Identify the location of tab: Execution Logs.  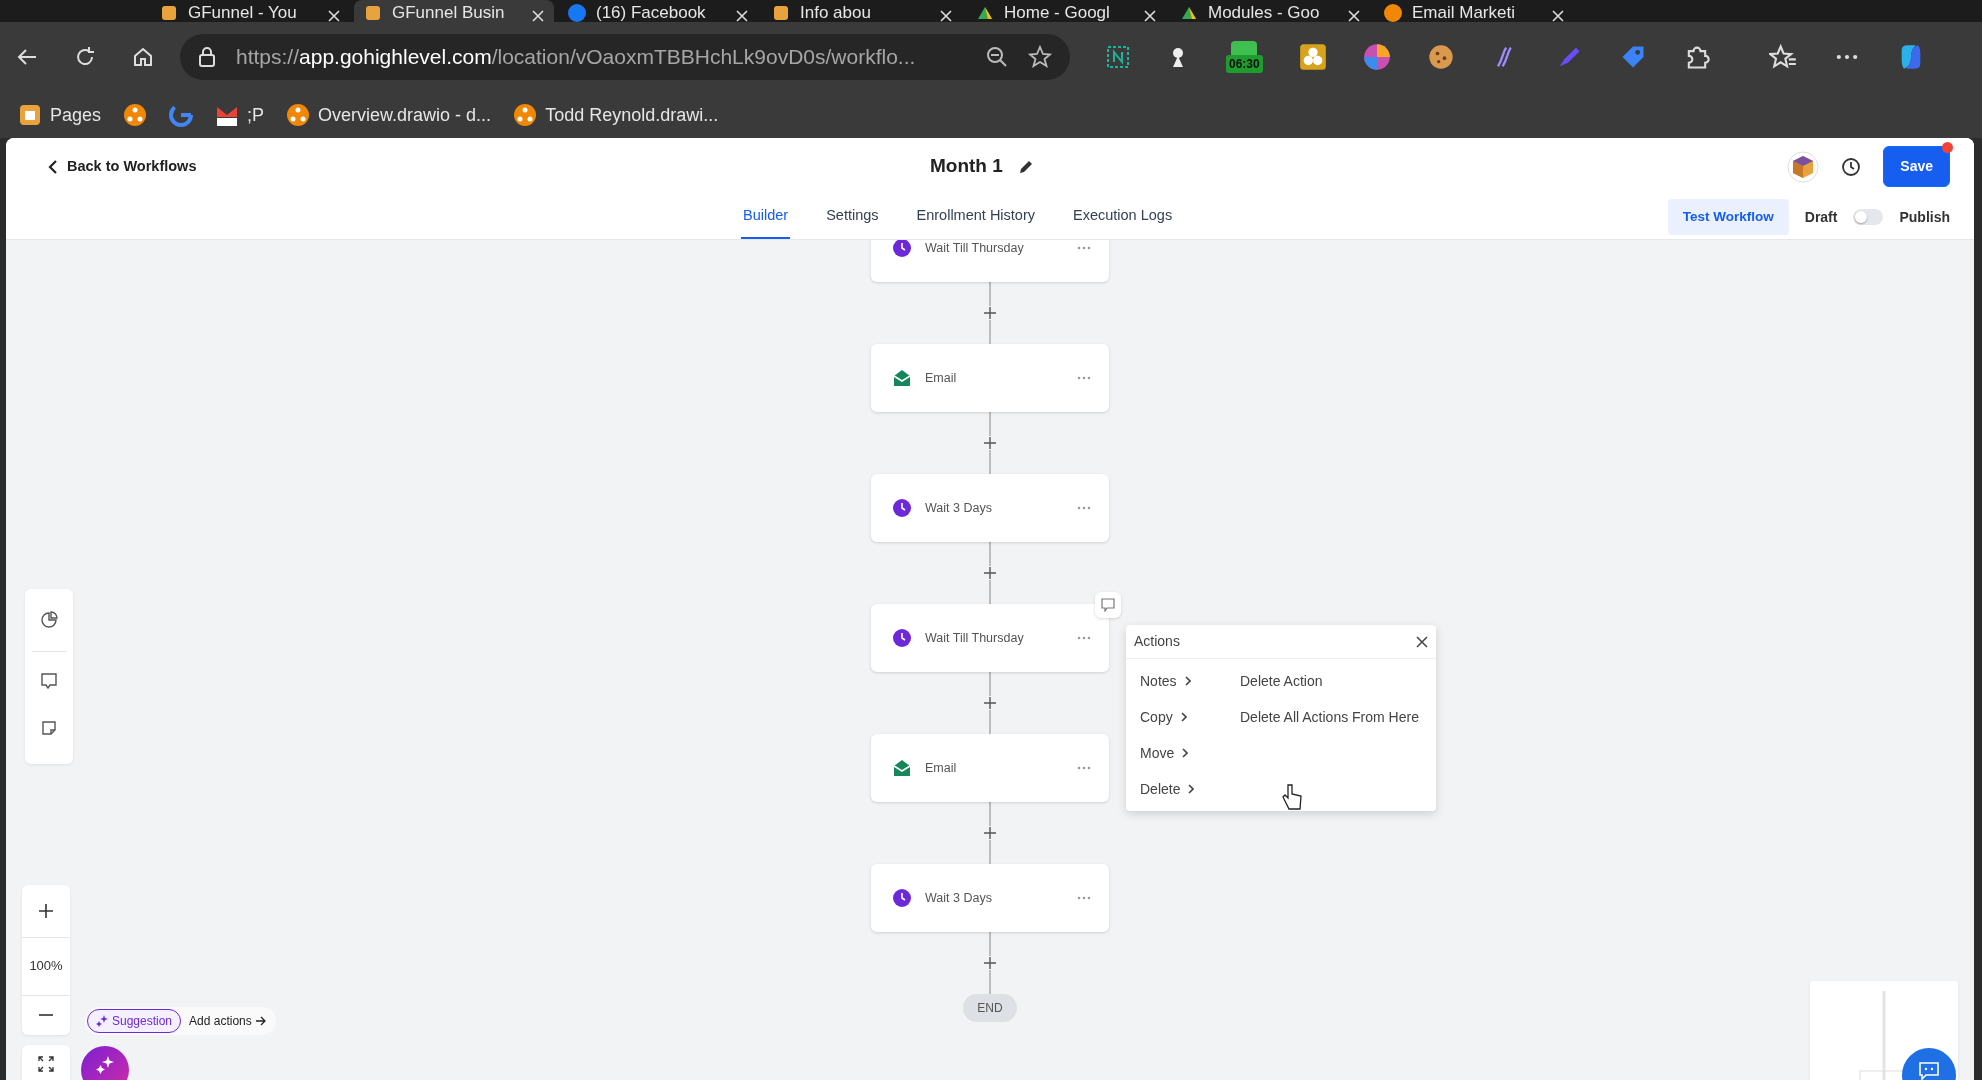
(1123, 217).